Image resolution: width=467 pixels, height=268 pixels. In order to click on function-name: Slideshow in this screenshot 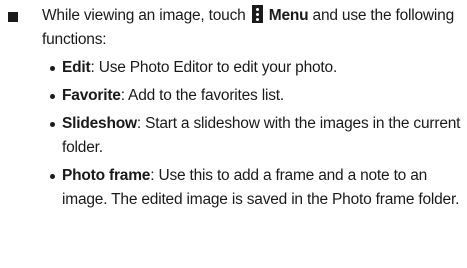, I will do `click(99, 123)`.